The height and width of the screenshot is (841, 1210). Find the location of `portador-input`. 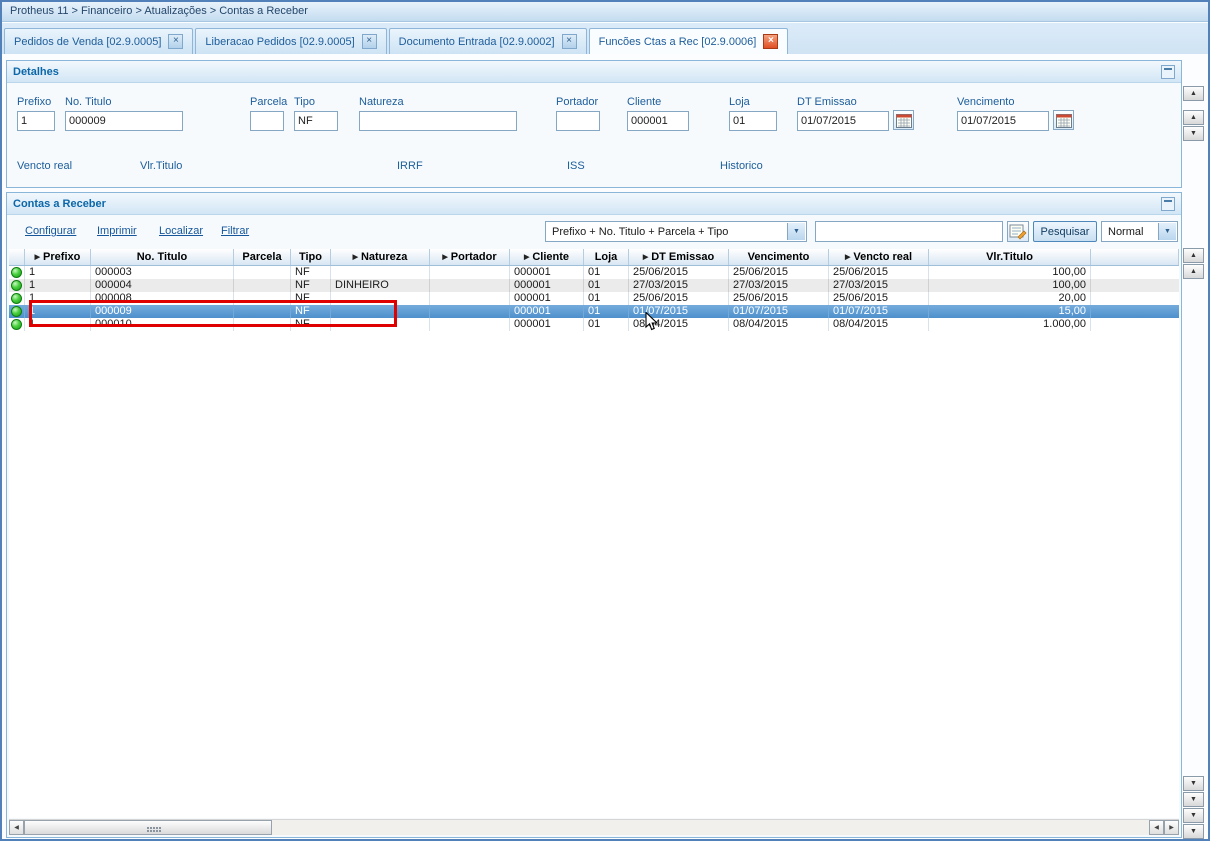

portador-input is located at coordinates (578, 121).